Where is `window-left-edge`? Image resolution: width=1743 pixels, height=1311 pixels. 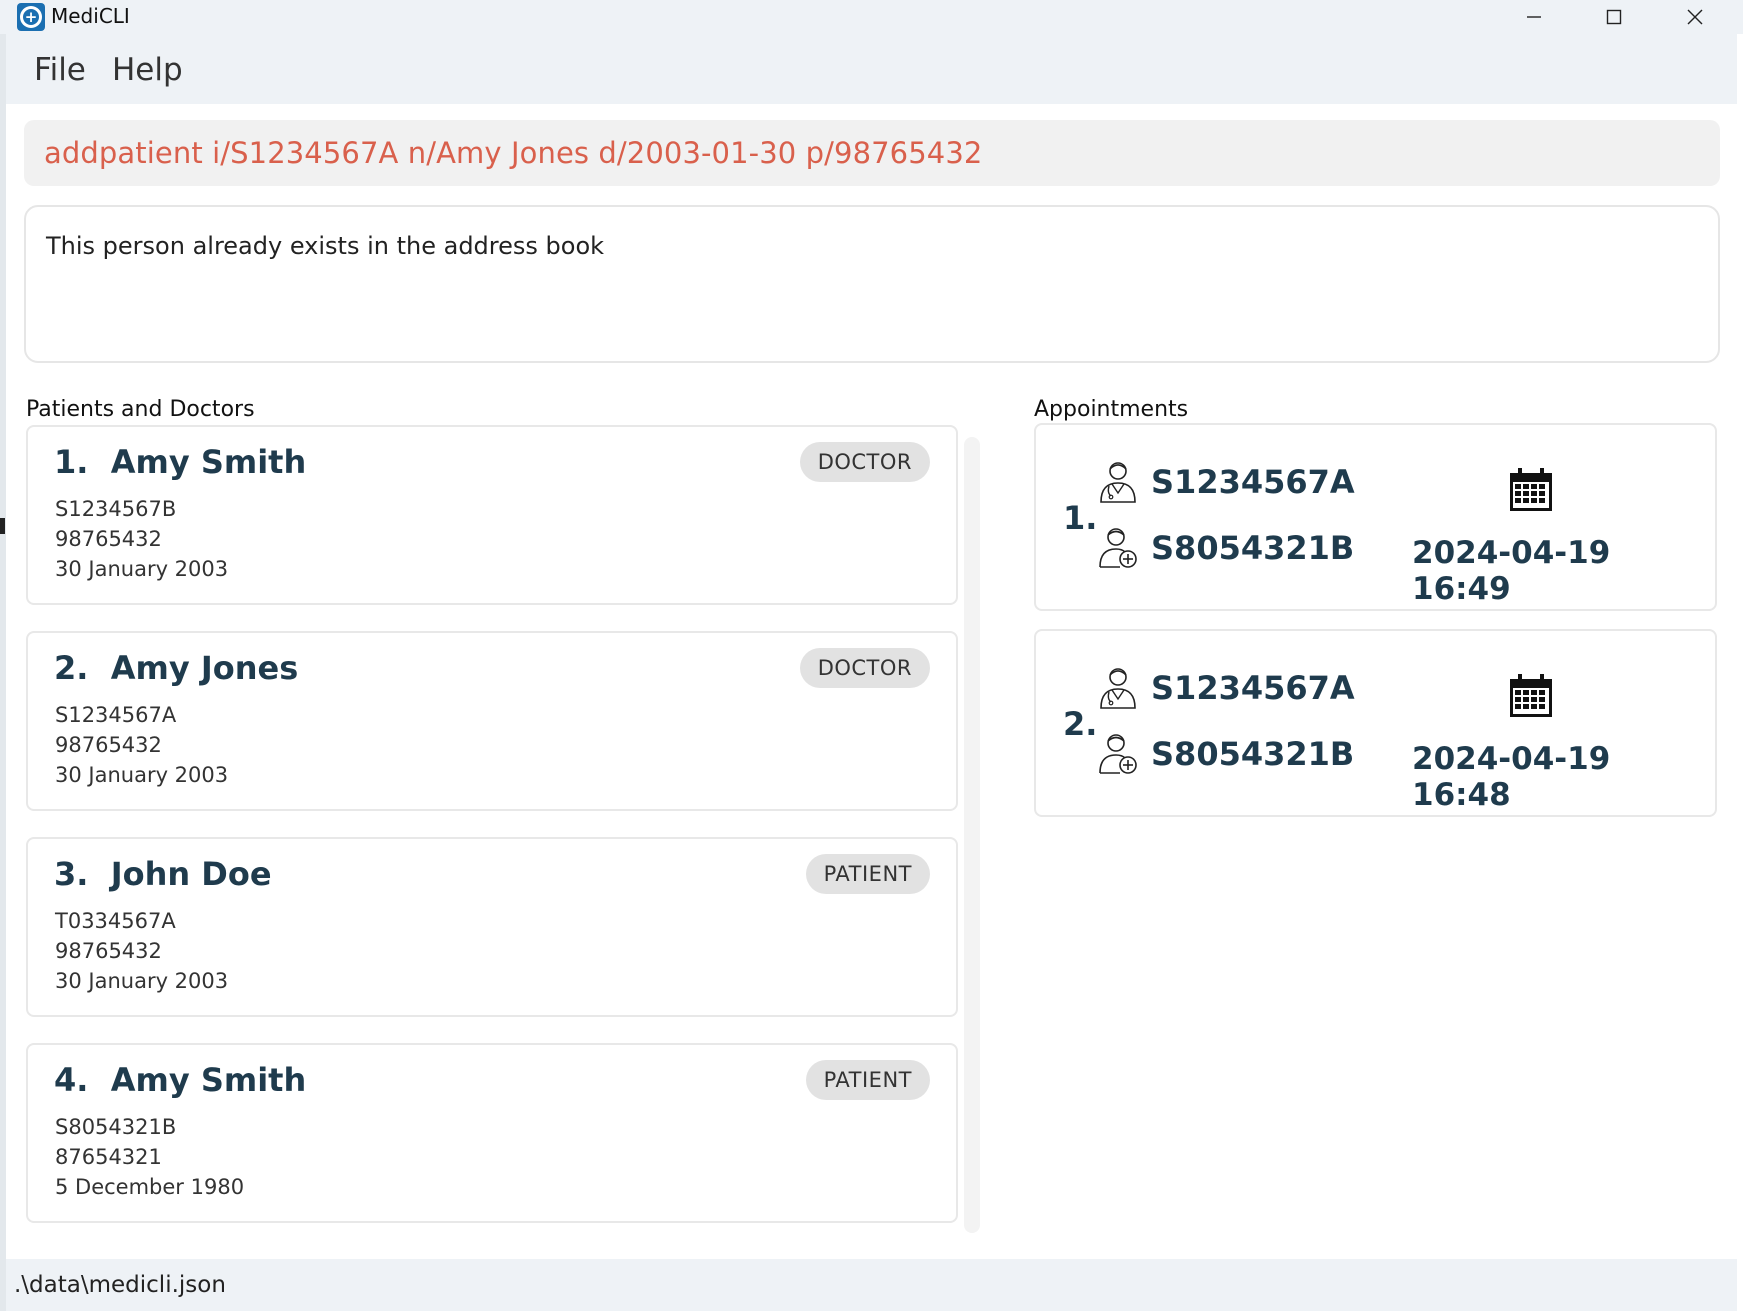 window-left-edge is located at coordinates (3, 672).